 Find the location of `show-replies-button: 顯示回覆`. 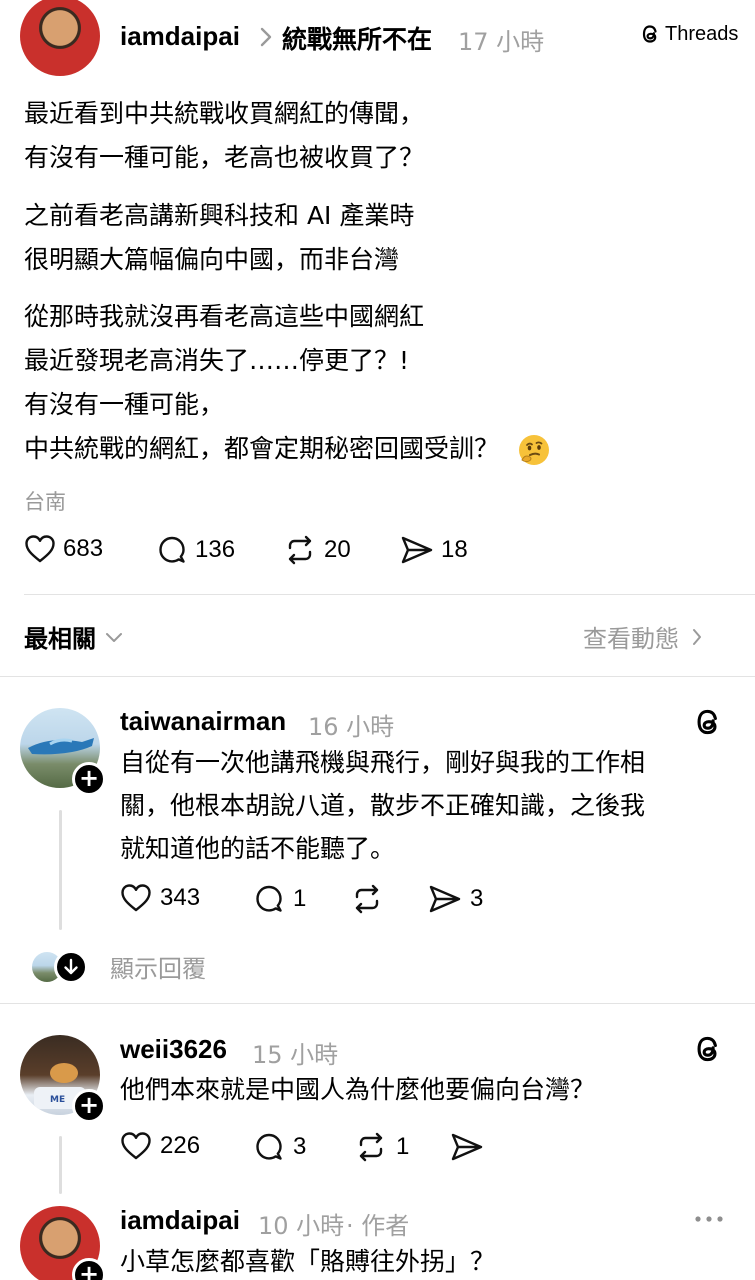

show-replies-button: 顯示回覆 is located at coordinates (119, 966).